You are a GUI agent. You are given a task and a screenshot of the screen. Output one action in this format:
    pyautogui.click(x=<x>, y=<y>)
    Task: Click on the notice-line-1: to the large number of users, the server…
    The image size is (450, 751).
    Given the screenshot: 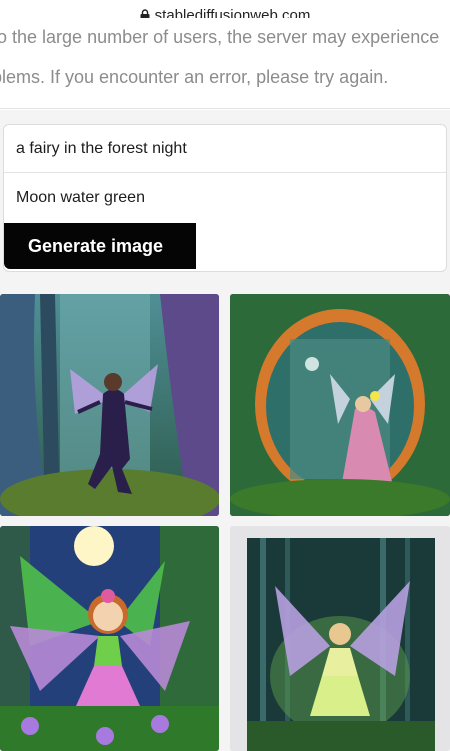 What is the action you would take?
    pyautogui.click(x=220, y=37)
    